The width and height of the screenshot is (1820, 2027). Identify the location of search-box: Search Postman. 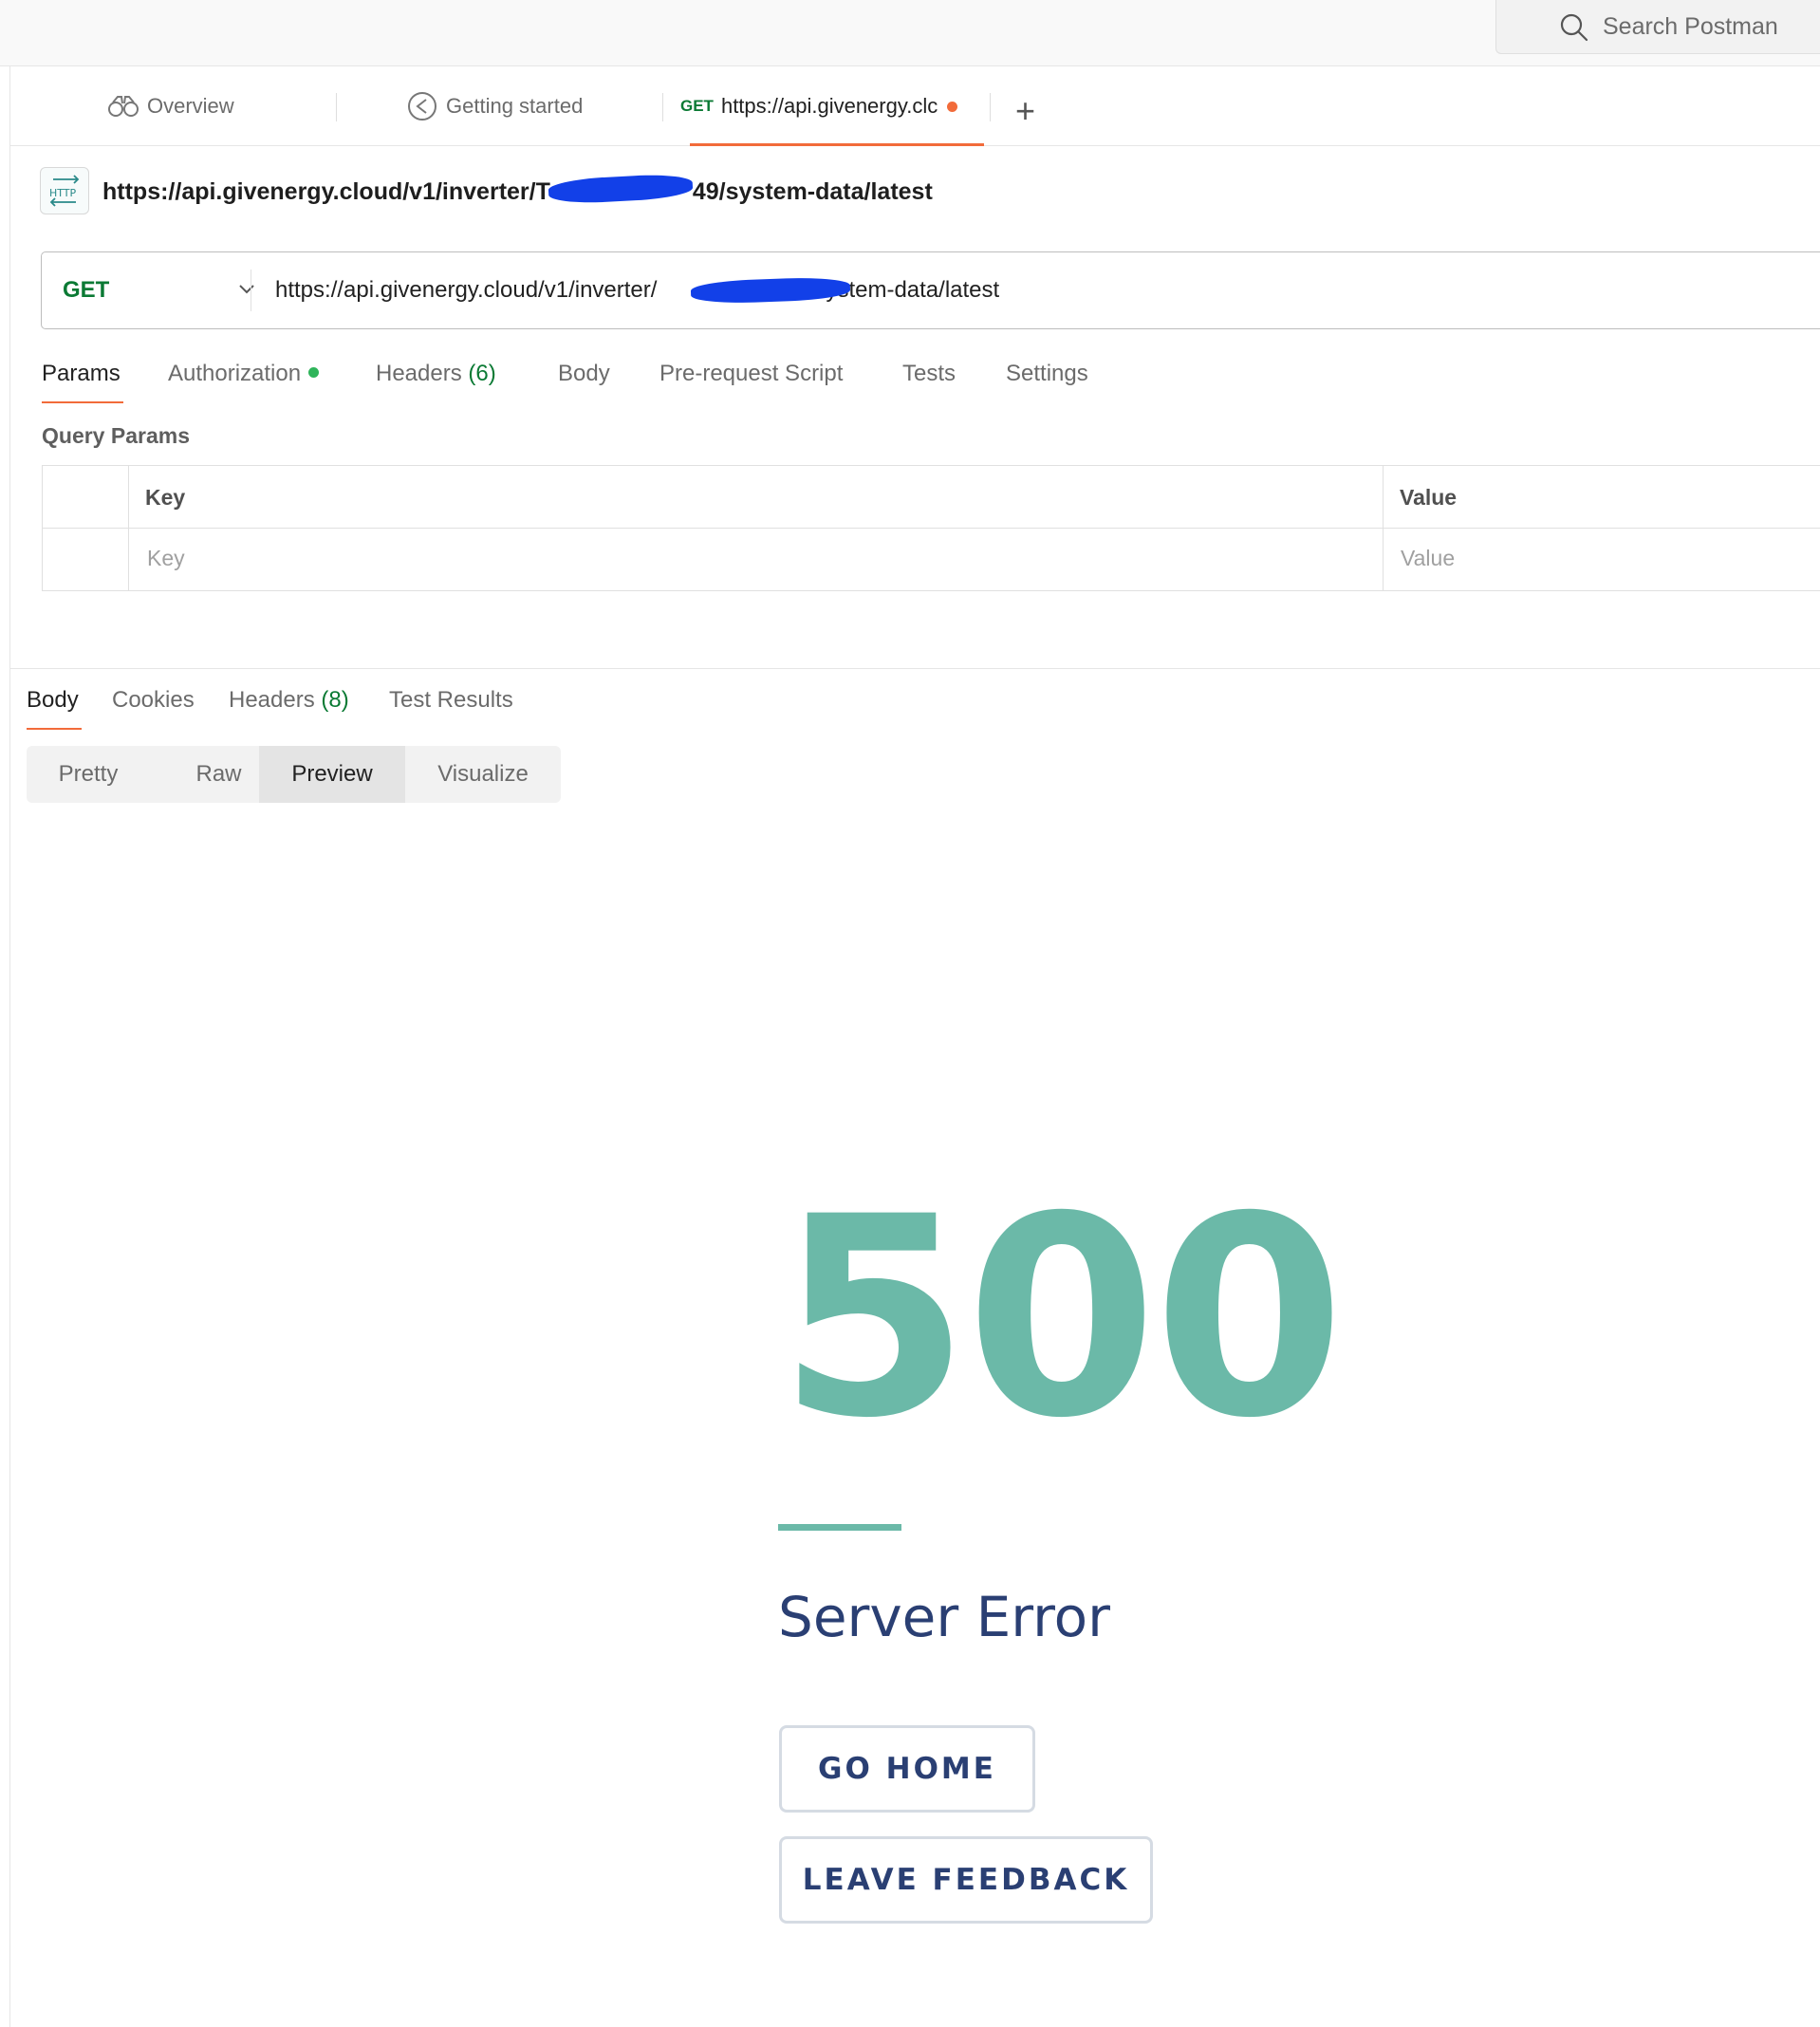
(1657, 27).